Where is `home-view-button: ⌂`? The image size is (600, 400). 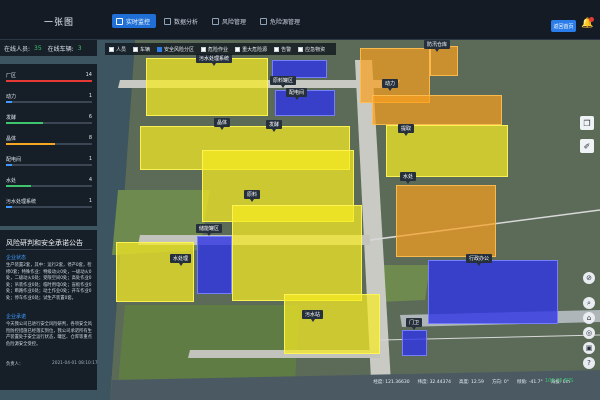
home-view-button: ⌂ is located at coordinates (589, 318).